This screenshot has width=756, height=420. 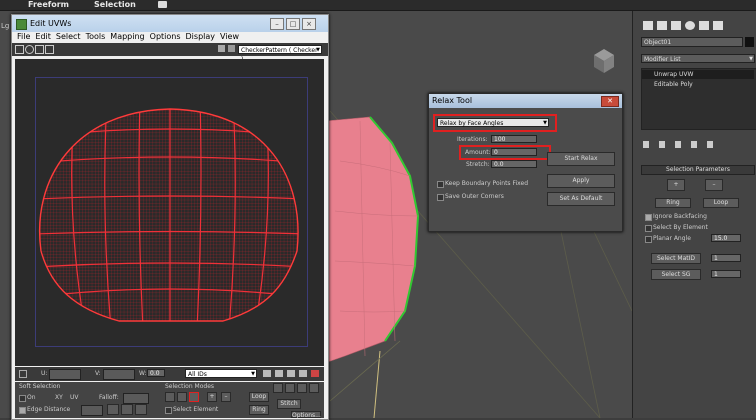 What do you see at coordinates (726, 258) in the screenshot?
I see `matid-field: 1` at bounding box center [726, 258].